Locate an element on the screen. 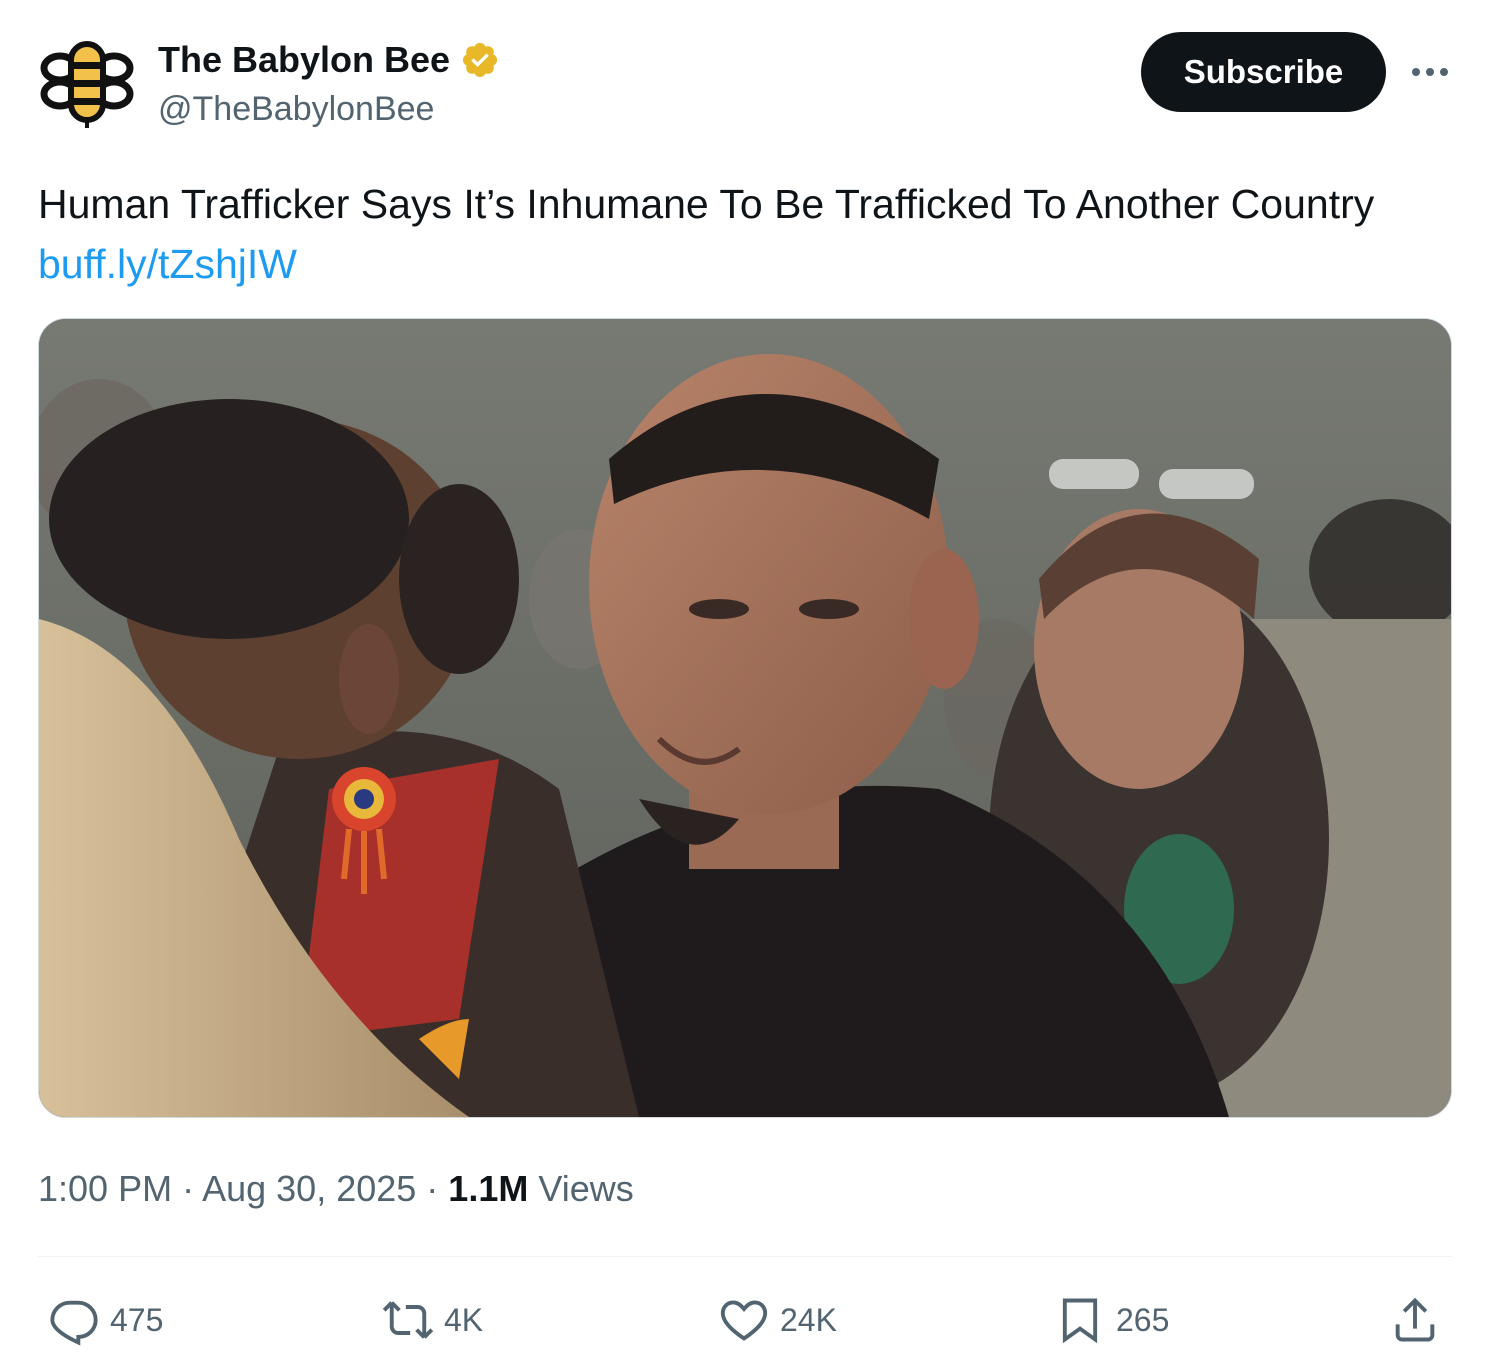  share-button is located at coordinates (1415, 1320).